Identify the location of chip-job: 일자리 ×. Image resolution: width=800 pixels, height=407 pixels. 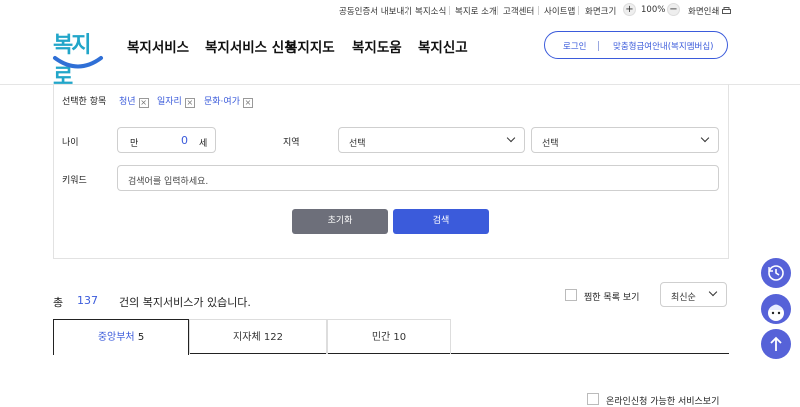
(176, 101).